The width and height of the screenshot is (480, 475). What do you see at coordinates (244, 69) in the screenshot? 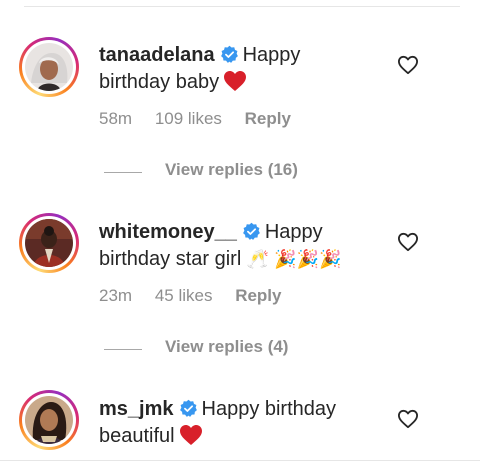
I see `comment-text: tanaadelana Happy birthday baby` at bounding box center [244, 69].